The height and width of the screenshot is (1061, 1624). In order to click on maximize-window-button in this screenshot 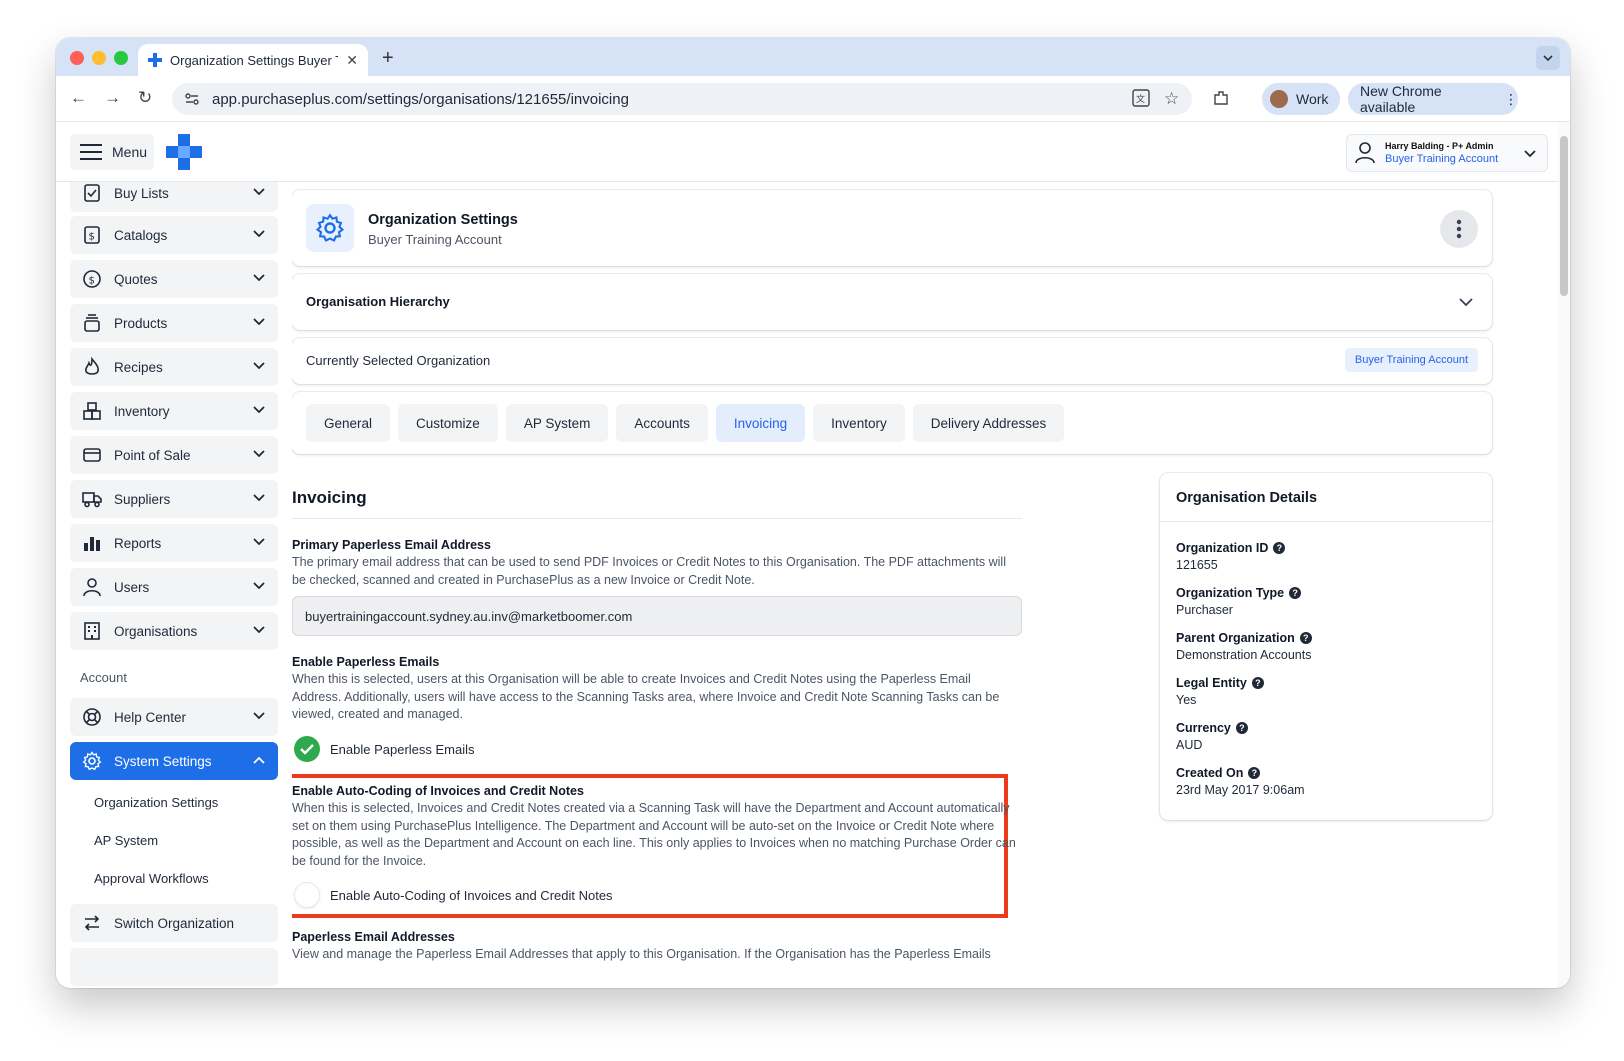, I will do `click(121, 58)`.